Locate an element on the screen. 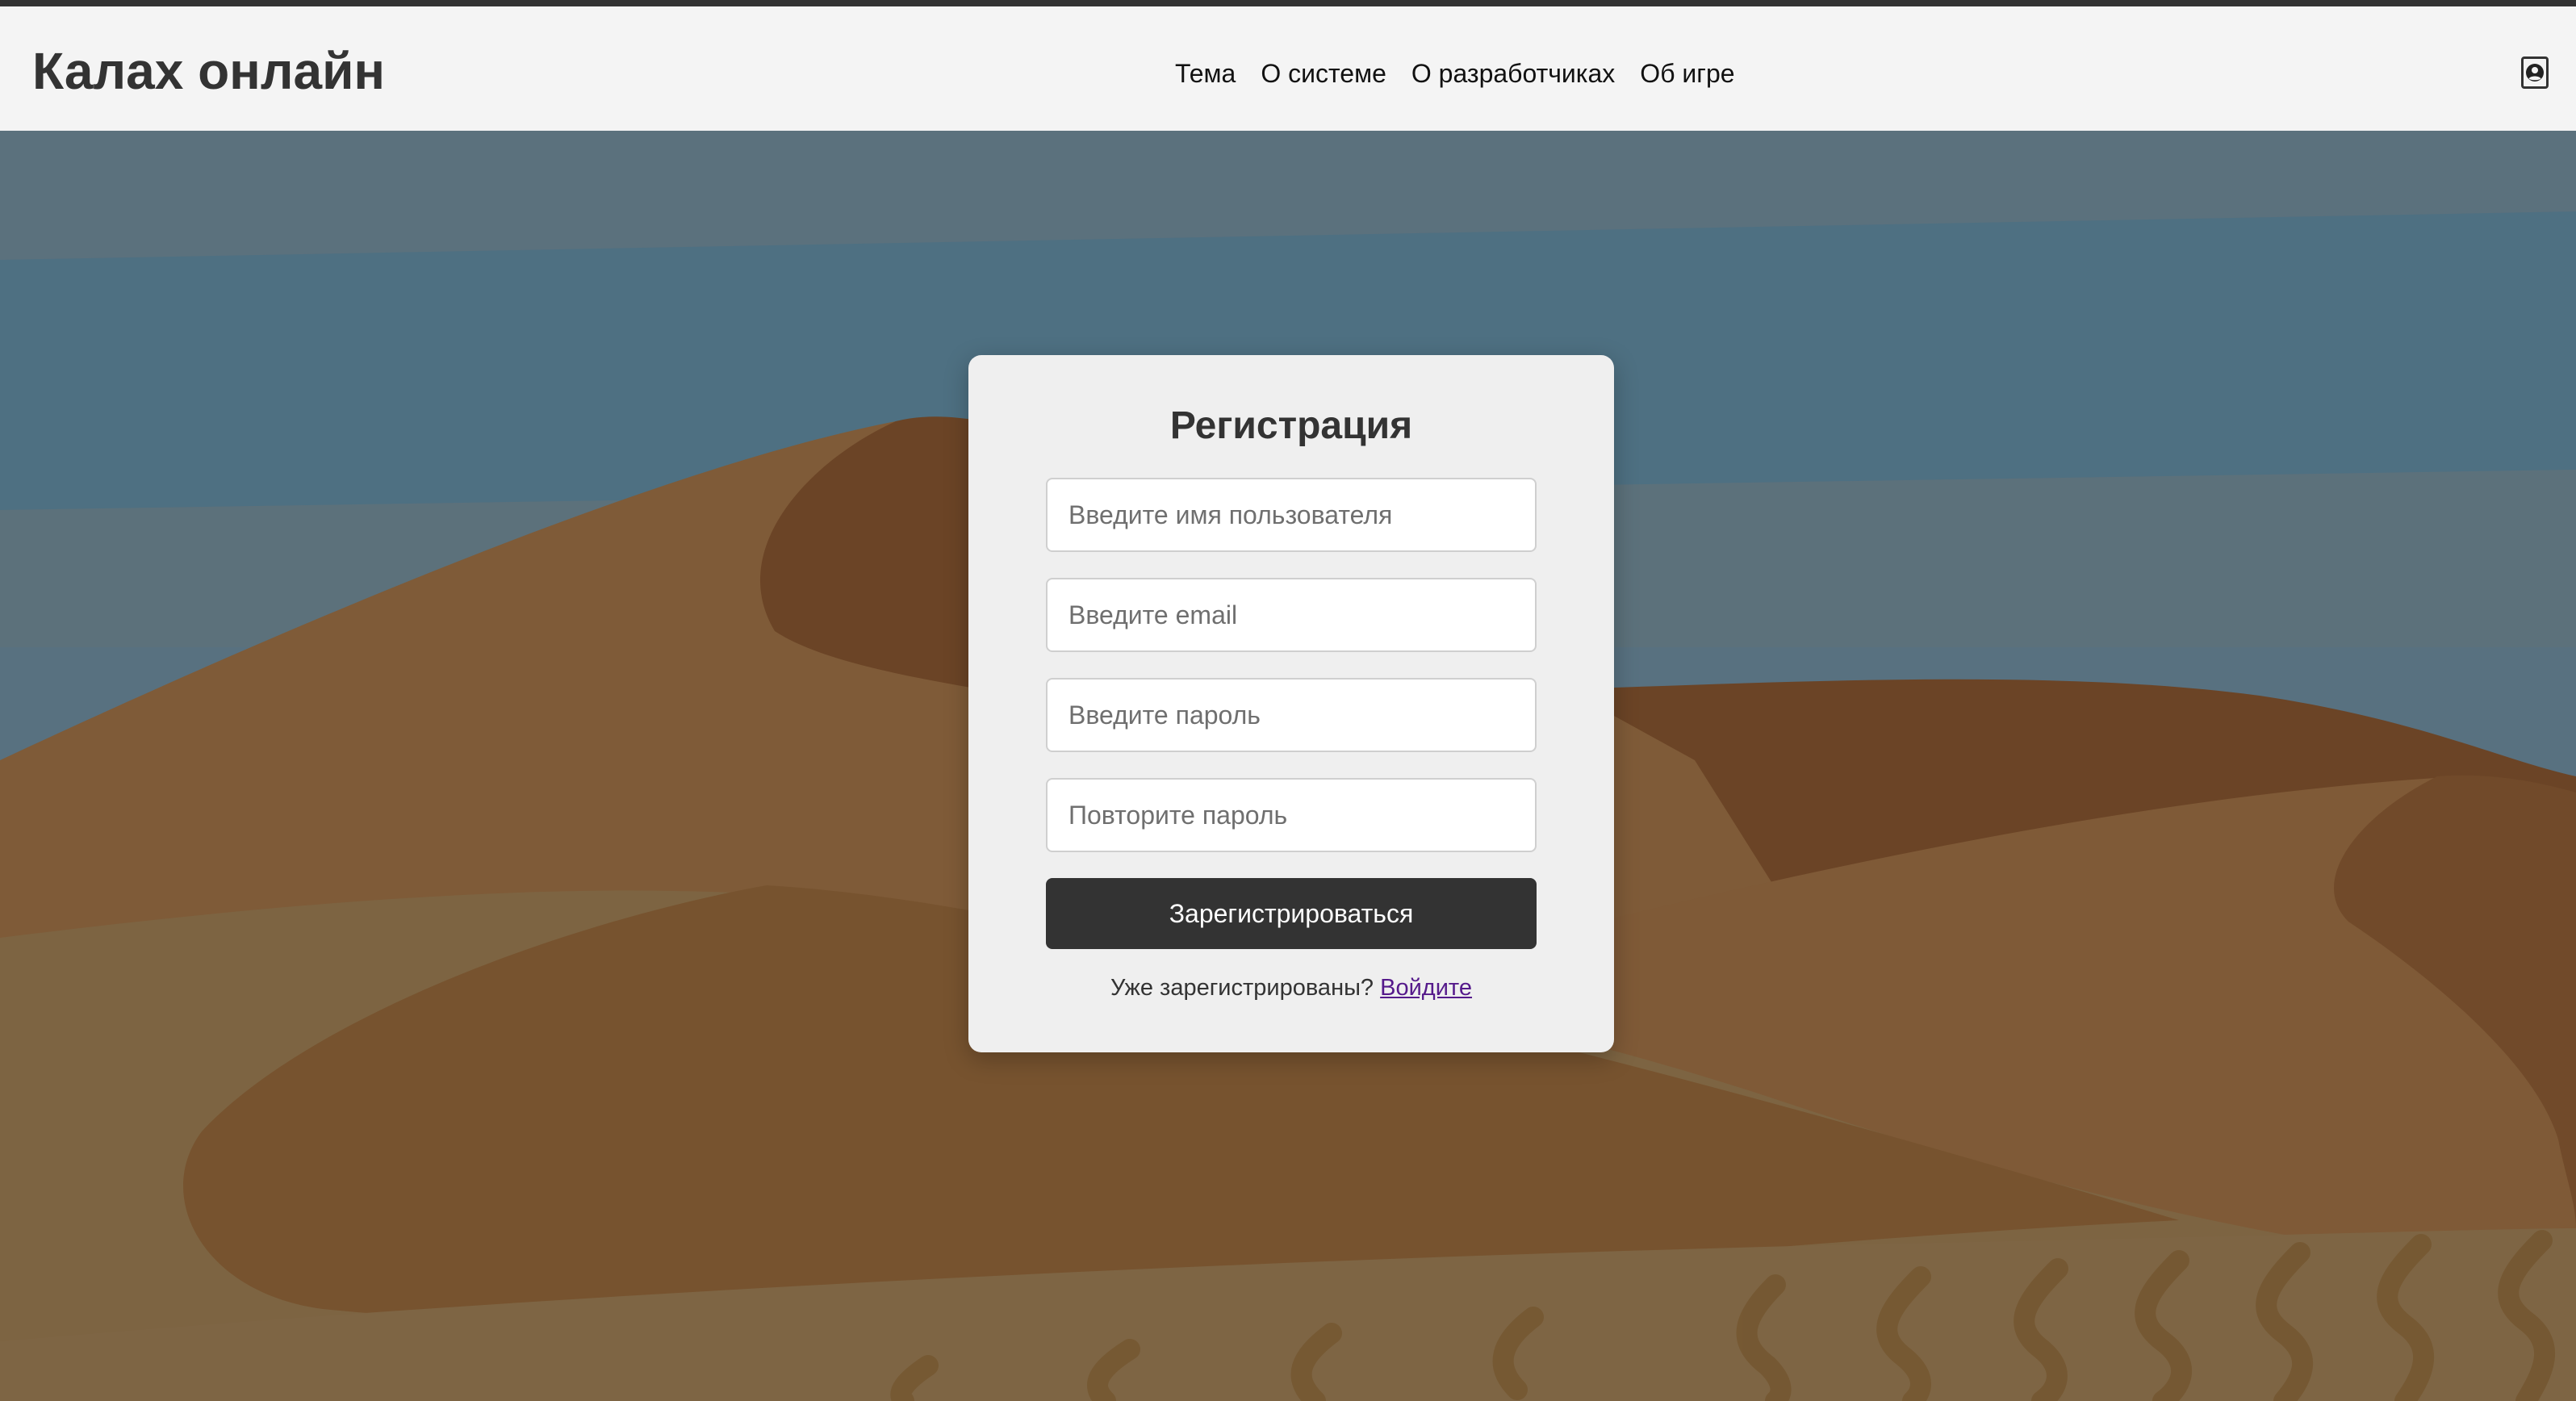  login-prompt-line: Уже зарегистрированы? Войдите is located at coordinates (1291, 988).